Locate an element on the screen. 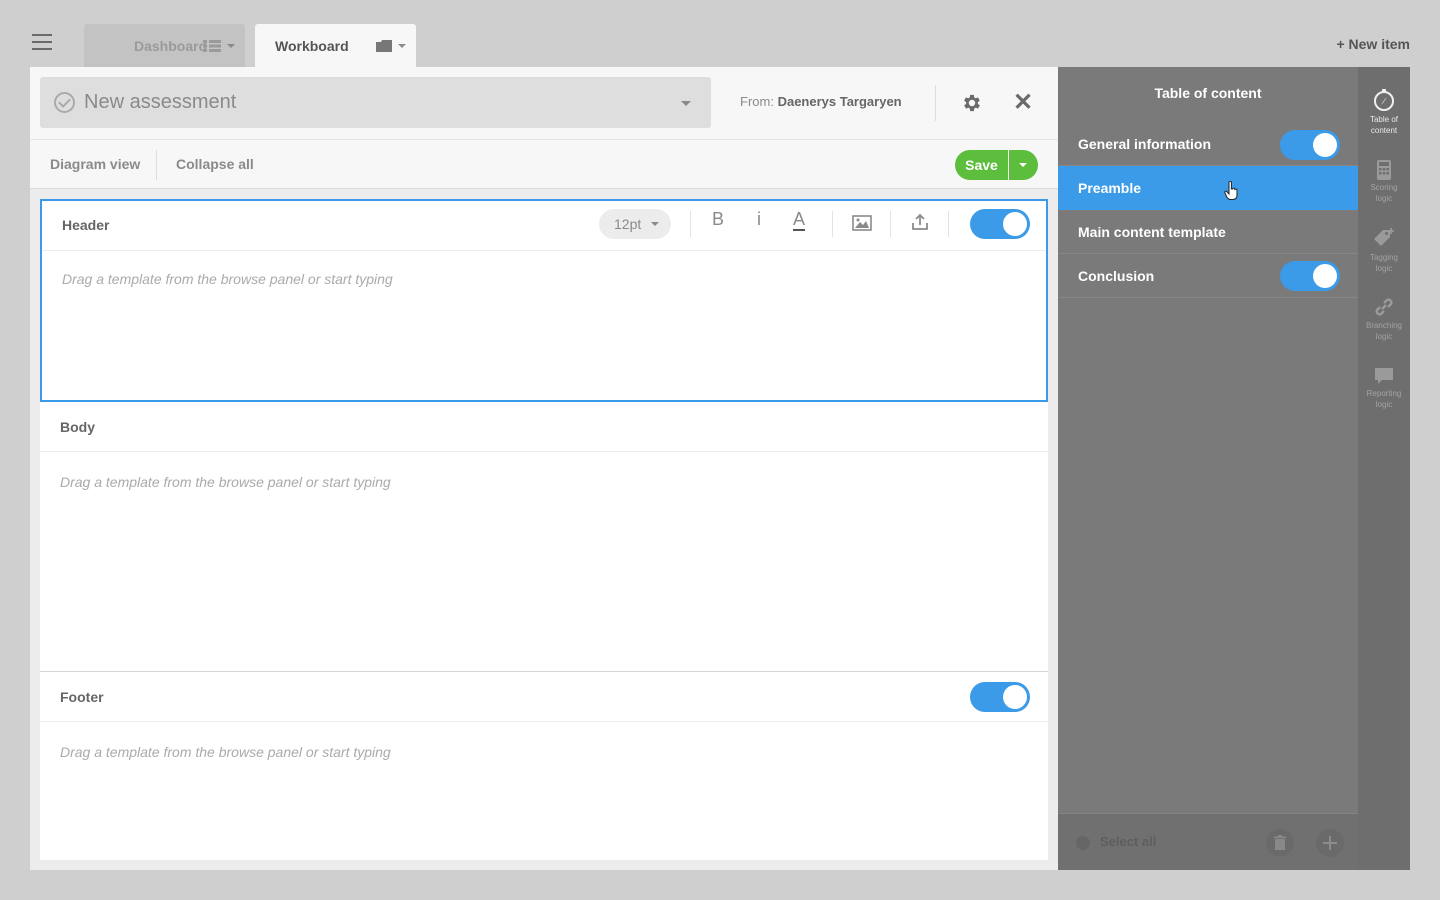 This screenshot has height=900, width=1440. from-name: Daenerys Targaryen is located at coordinates (839, 101).